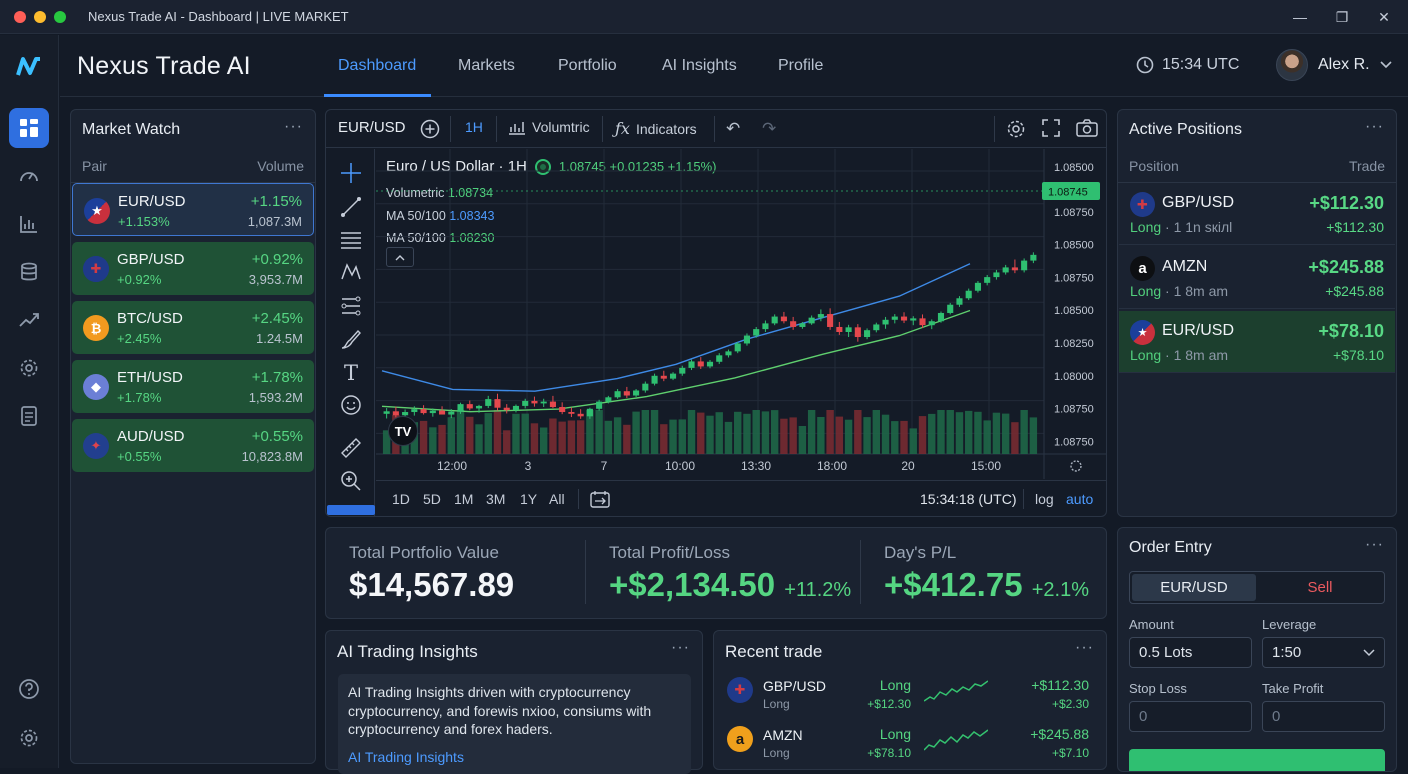 Image resolution: width=1408 pixels, height=774 pixels. I want to click on database-icon, so click(29, 272).